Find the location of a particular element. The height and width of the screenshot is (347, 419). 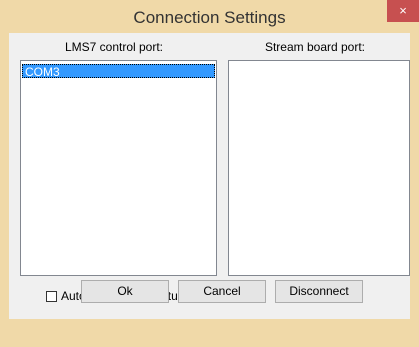

stream-port-label: Stream board port: is located at coordinates (315, 47).